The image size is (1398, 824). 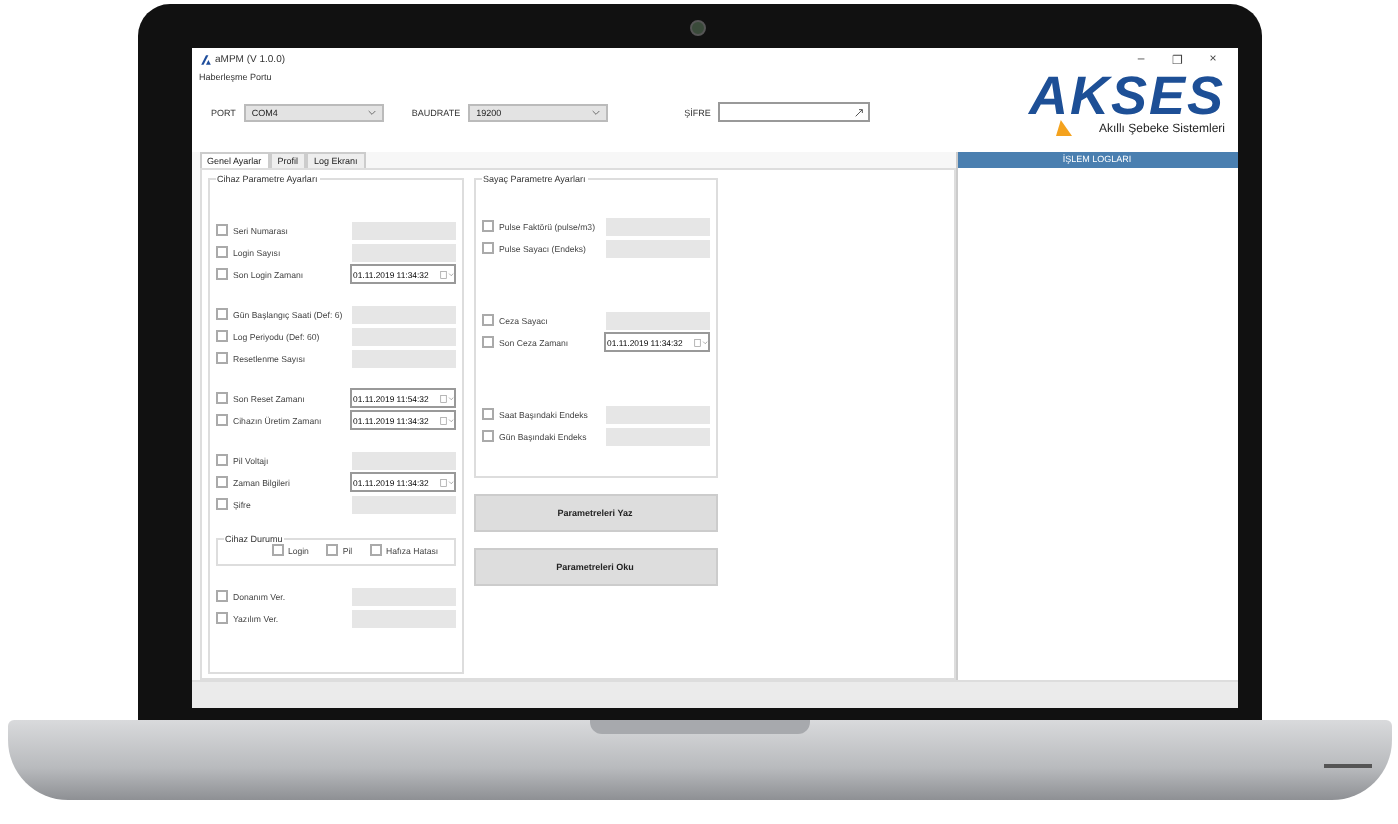 What do you see at coordinates (697, 28) in the screenshot?
I see `camera-icon` at bounding box center [697, 28].